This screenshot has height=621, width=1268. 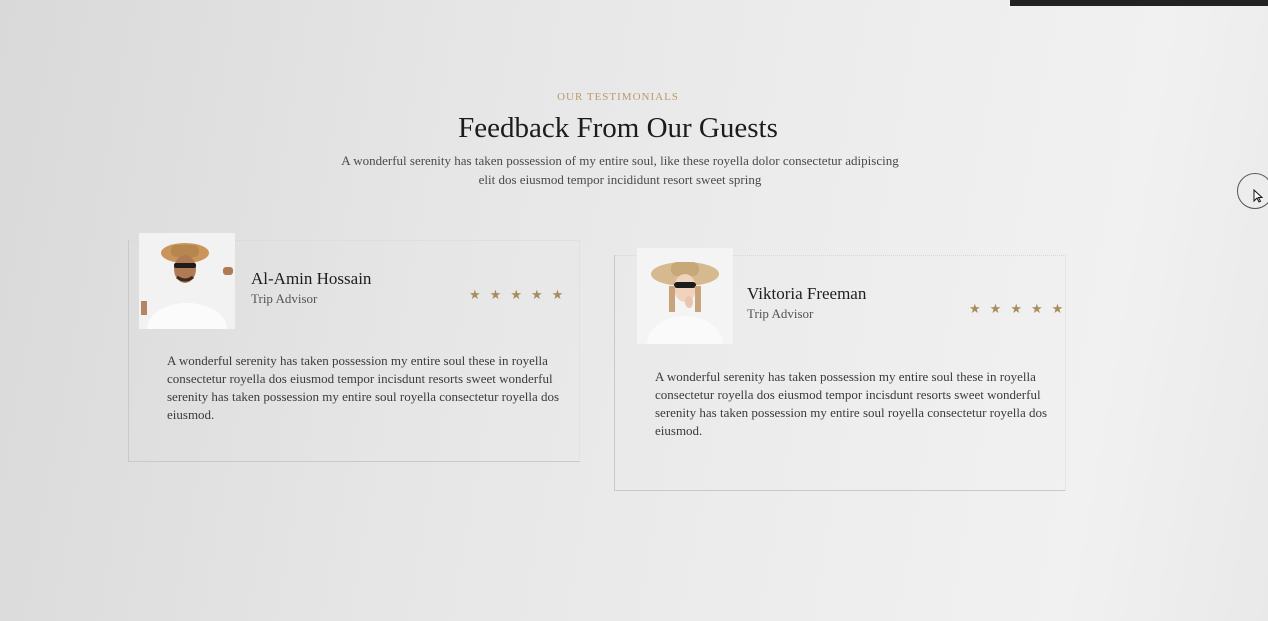 What do you see at coordinates (1258, 196) in the screenshot?
I see `mouse-cursor-icon` at bounding box center [1258, 196].